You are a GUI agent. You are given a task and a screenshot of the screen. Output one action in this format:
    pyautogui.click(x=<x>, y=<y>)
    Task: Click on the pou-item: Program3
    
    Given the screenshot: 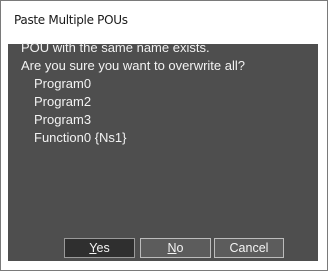 What is the action you would take?
    pyautogui.click(x=63, y=119)
    